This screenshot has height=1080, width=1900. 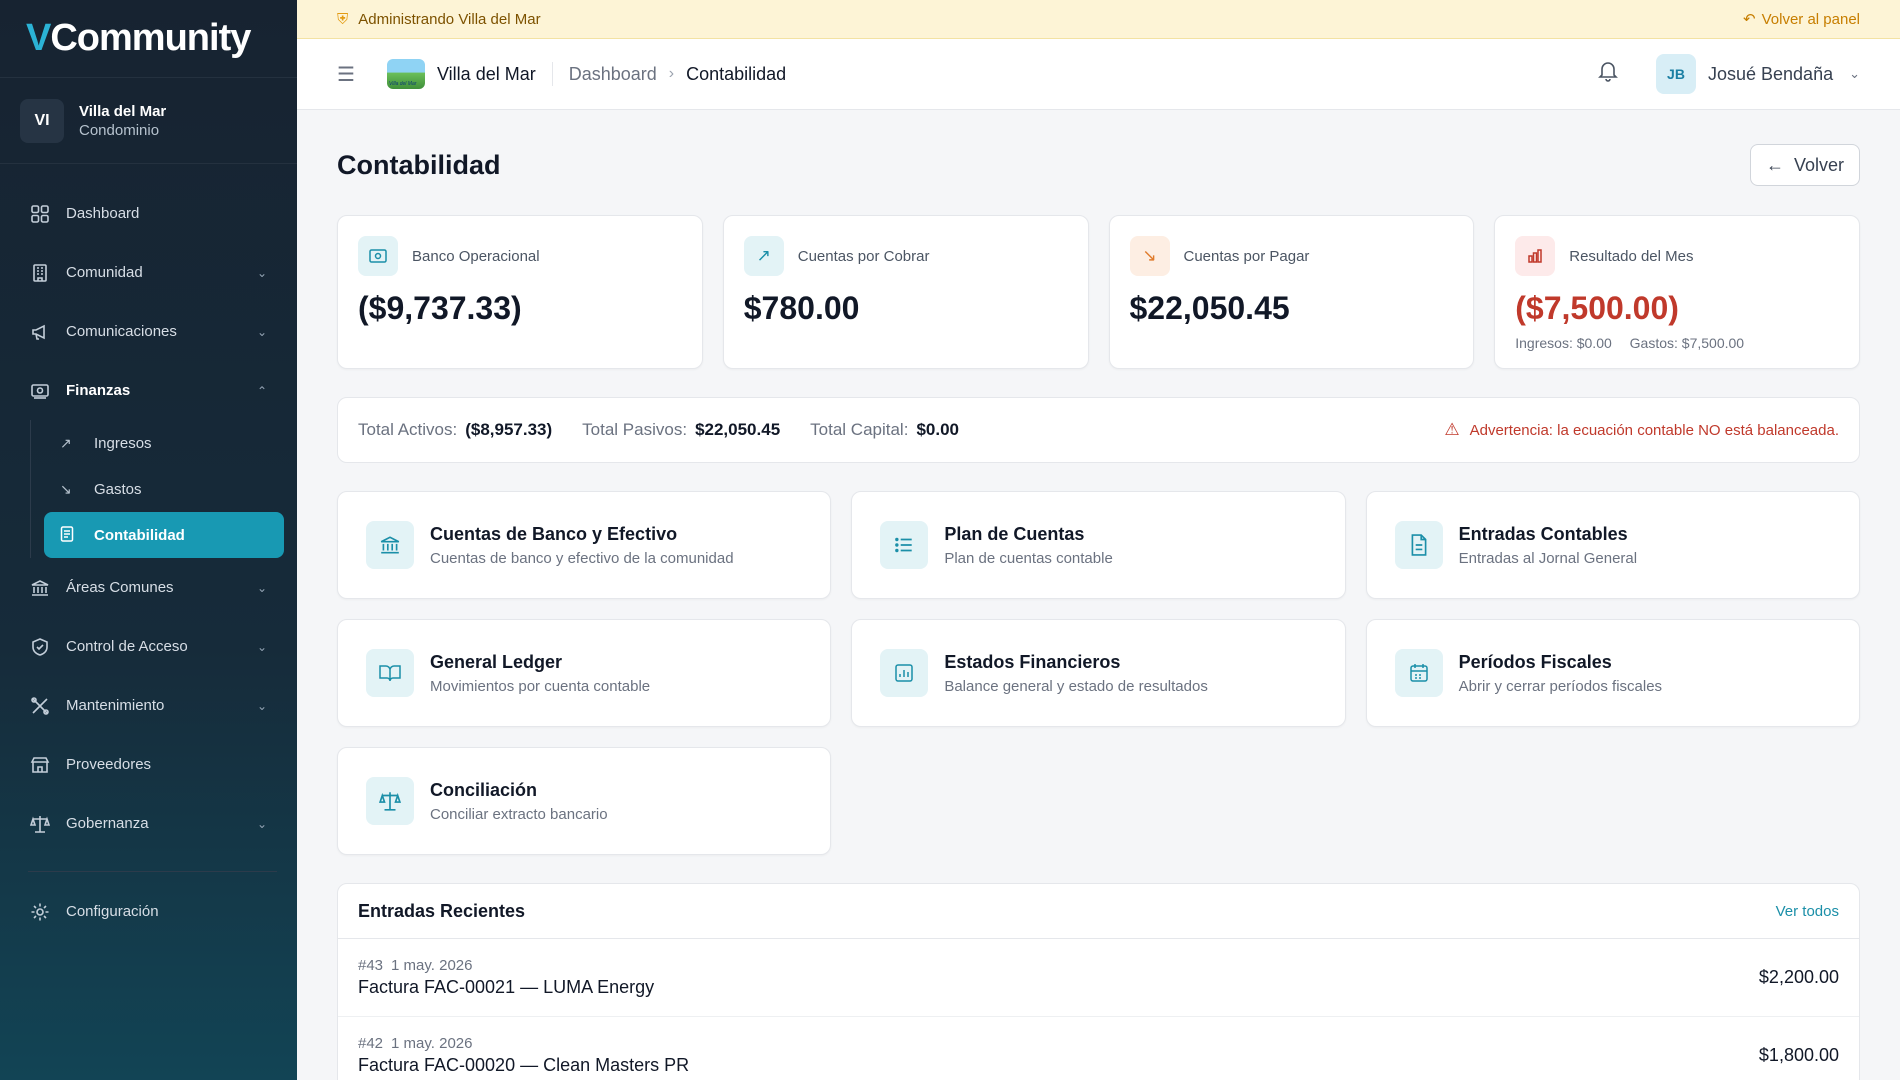 What do you see at coordinates (148, 764) in the screenshot?
I see `sidebar-item-proveedores: Proveedores` at bounding box center [148, 764].